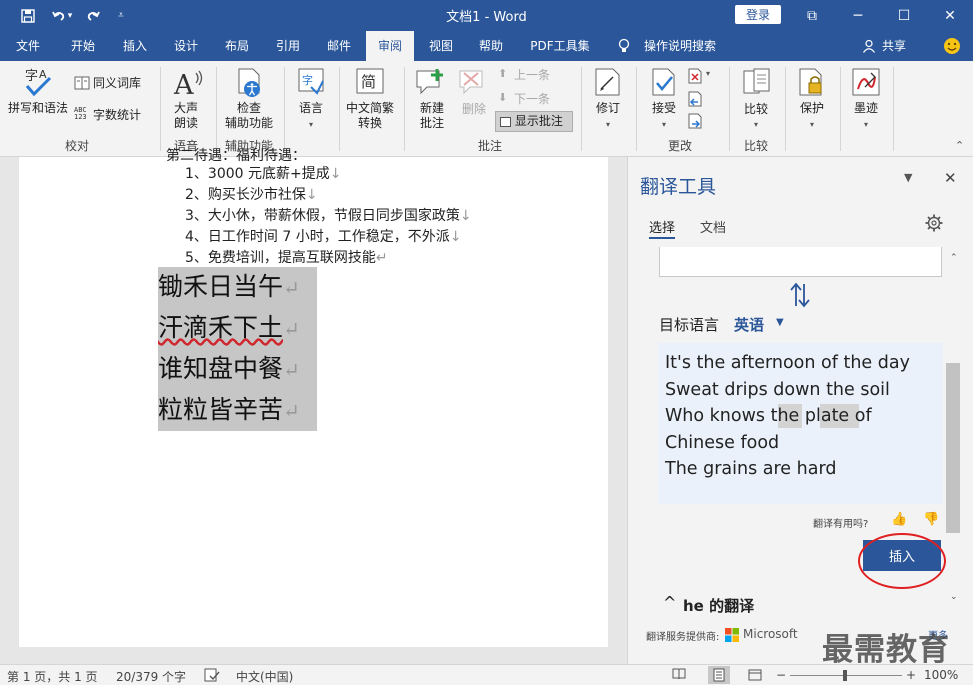  Describe the element at coordinates (845, 675) in the screenshot. I see `zoom-slider-thumb` at that location.